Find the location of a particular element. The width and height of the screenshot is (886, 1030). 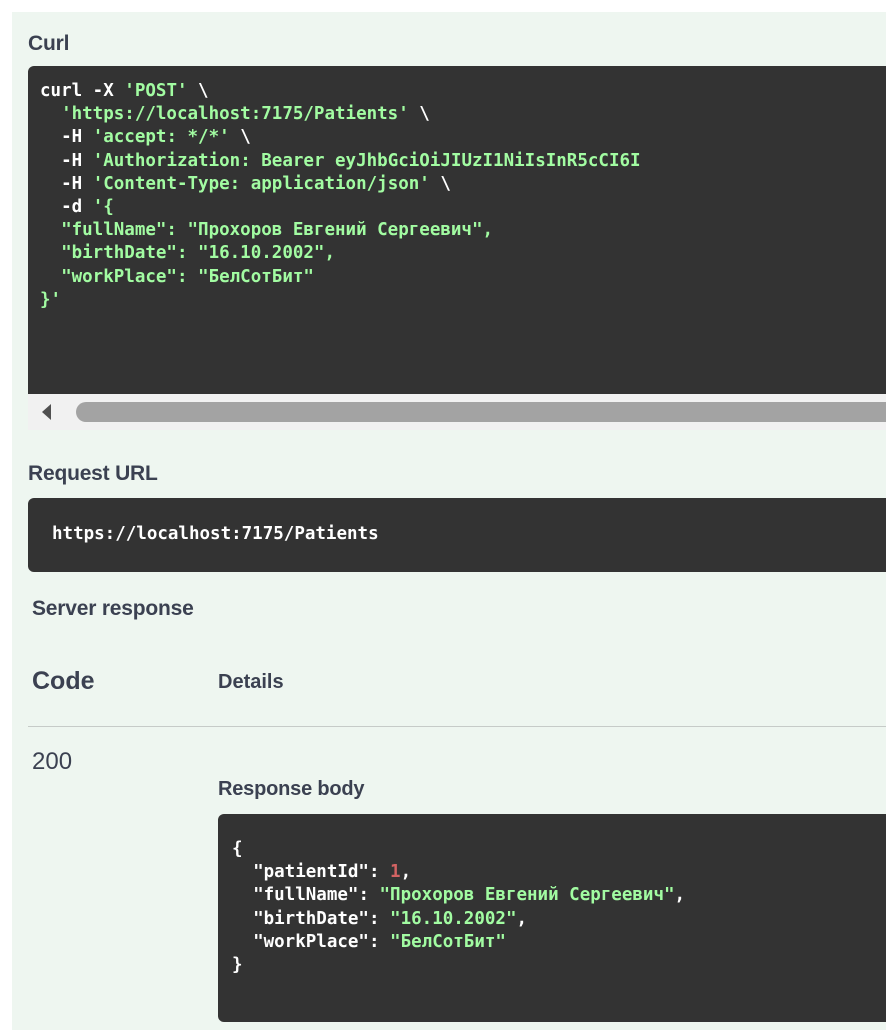

server-response-label: Server response is located at coordinates (113, 608).